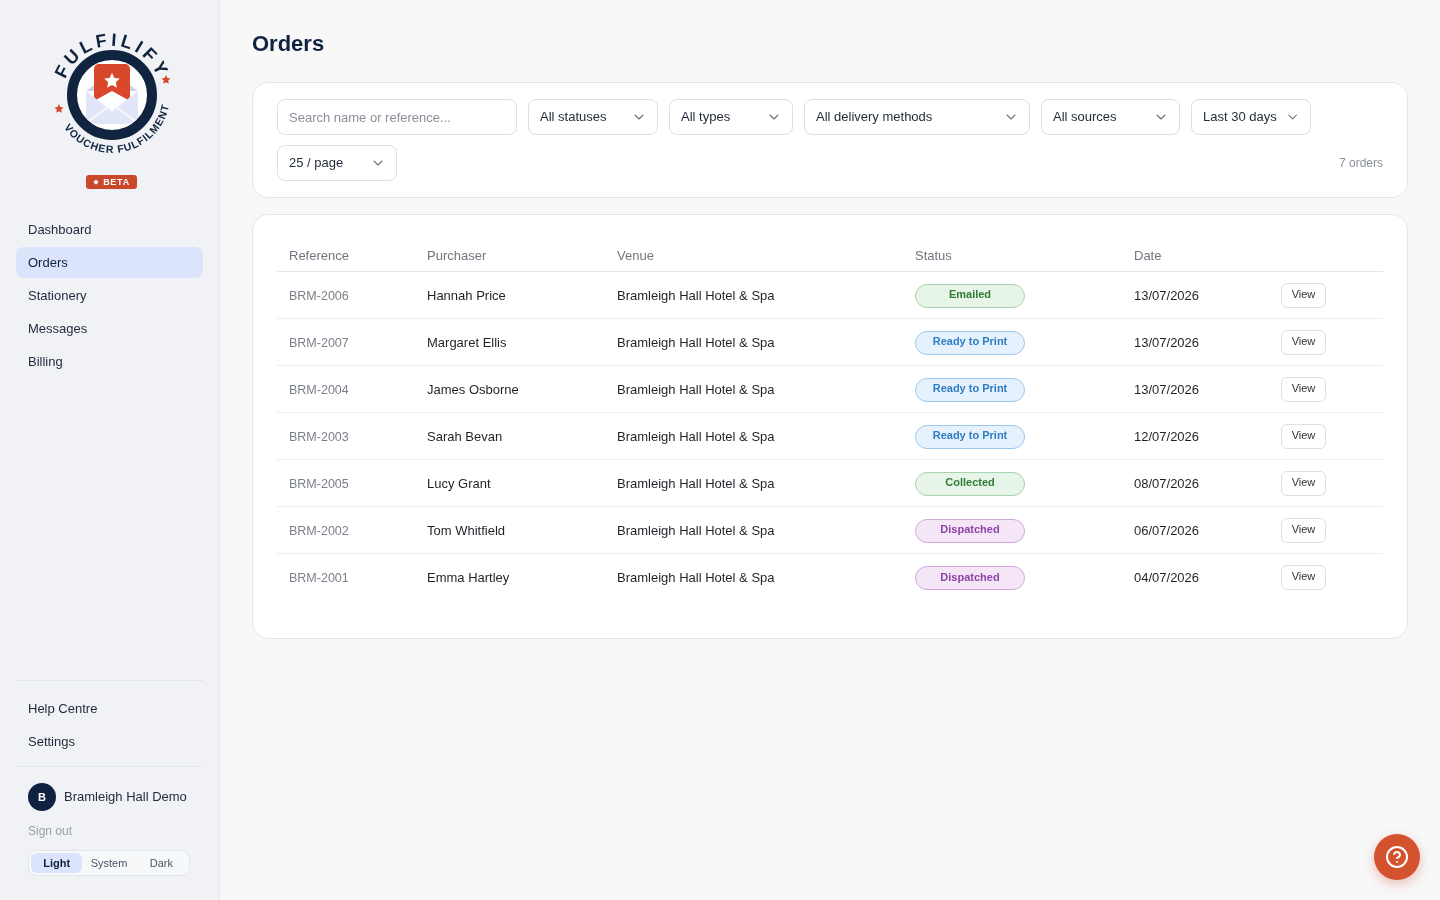 The image size is (1440, 900). I want to click on order-reference: BRM-2007, so click(319, 342).